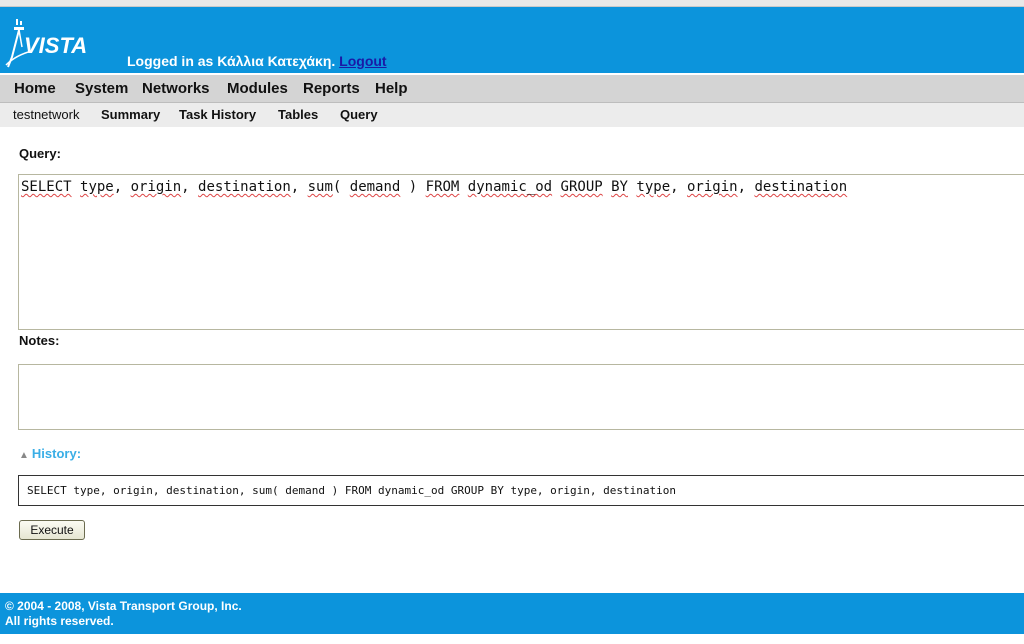  Describe the element at coordinates (442, 187) in the screenshot. I see `query-token: FROM` at that location.